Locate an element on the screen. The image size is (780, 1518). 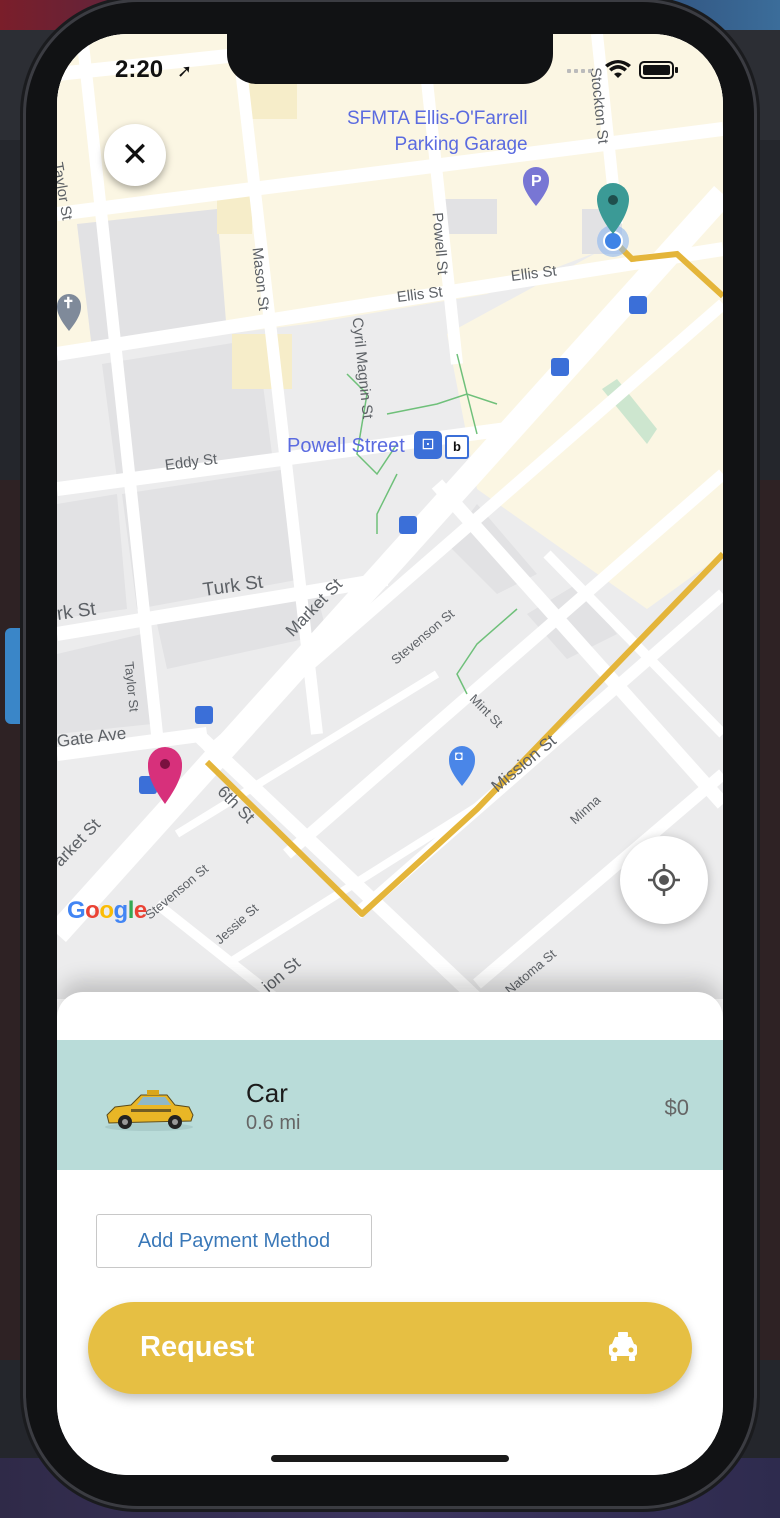
close-button: ✕ is located at coordinates (135, 155).